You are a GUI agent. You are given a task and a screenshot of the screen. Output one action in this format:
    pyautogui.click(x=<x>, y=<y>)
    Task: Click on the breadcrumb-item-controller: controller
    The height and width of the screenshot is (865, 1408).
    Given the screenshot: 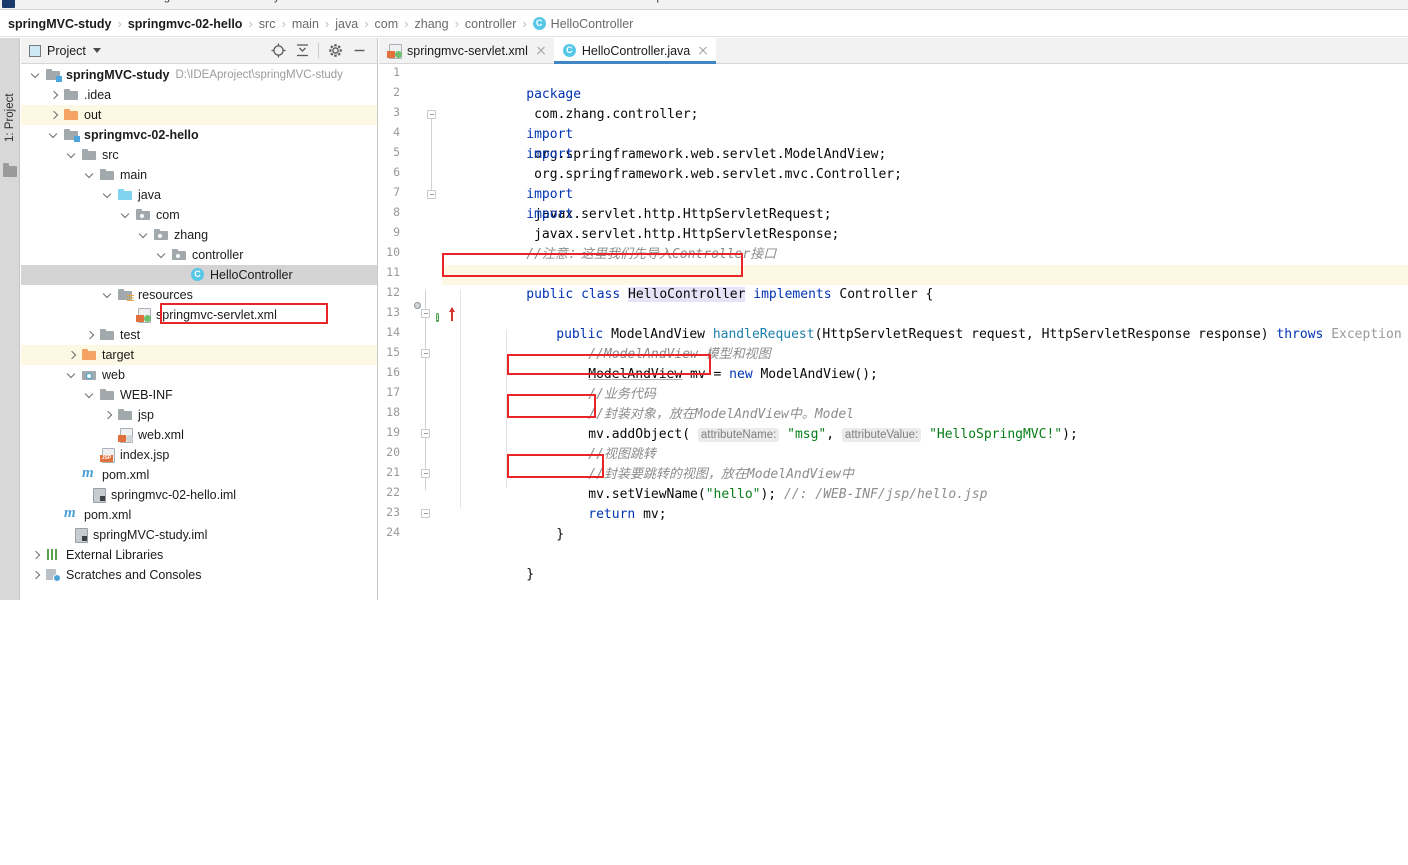 What is the action you would take?
    pyautogui.click(x=490, y=24)
    